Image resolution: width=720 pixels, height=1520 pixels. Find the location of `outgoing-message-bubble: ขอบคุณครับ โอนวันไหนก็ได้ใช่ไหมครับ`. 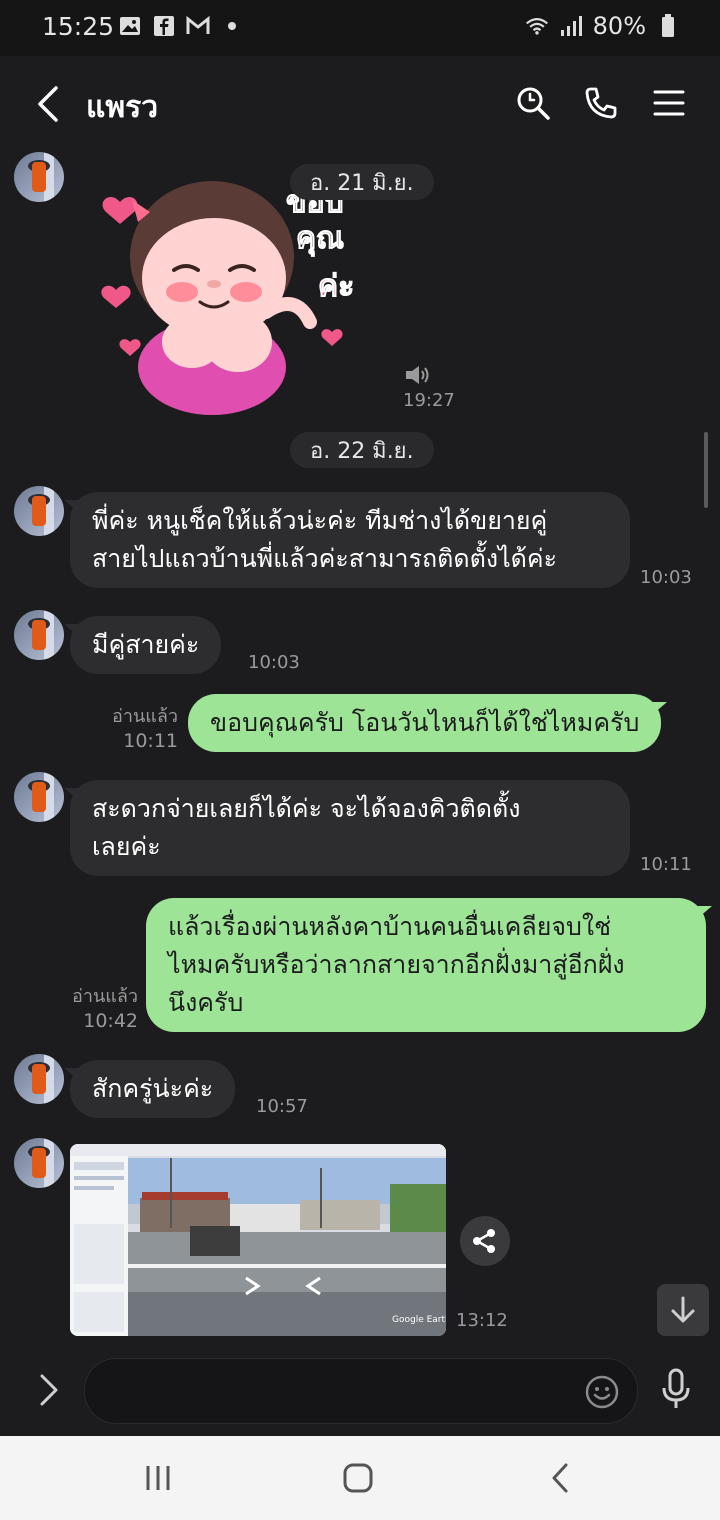

outgoing-message-bubble: ขอบคุณครับ โอนวันไหนก็ได้ใช่ไหมครับ is located at coordinates (428, 723).